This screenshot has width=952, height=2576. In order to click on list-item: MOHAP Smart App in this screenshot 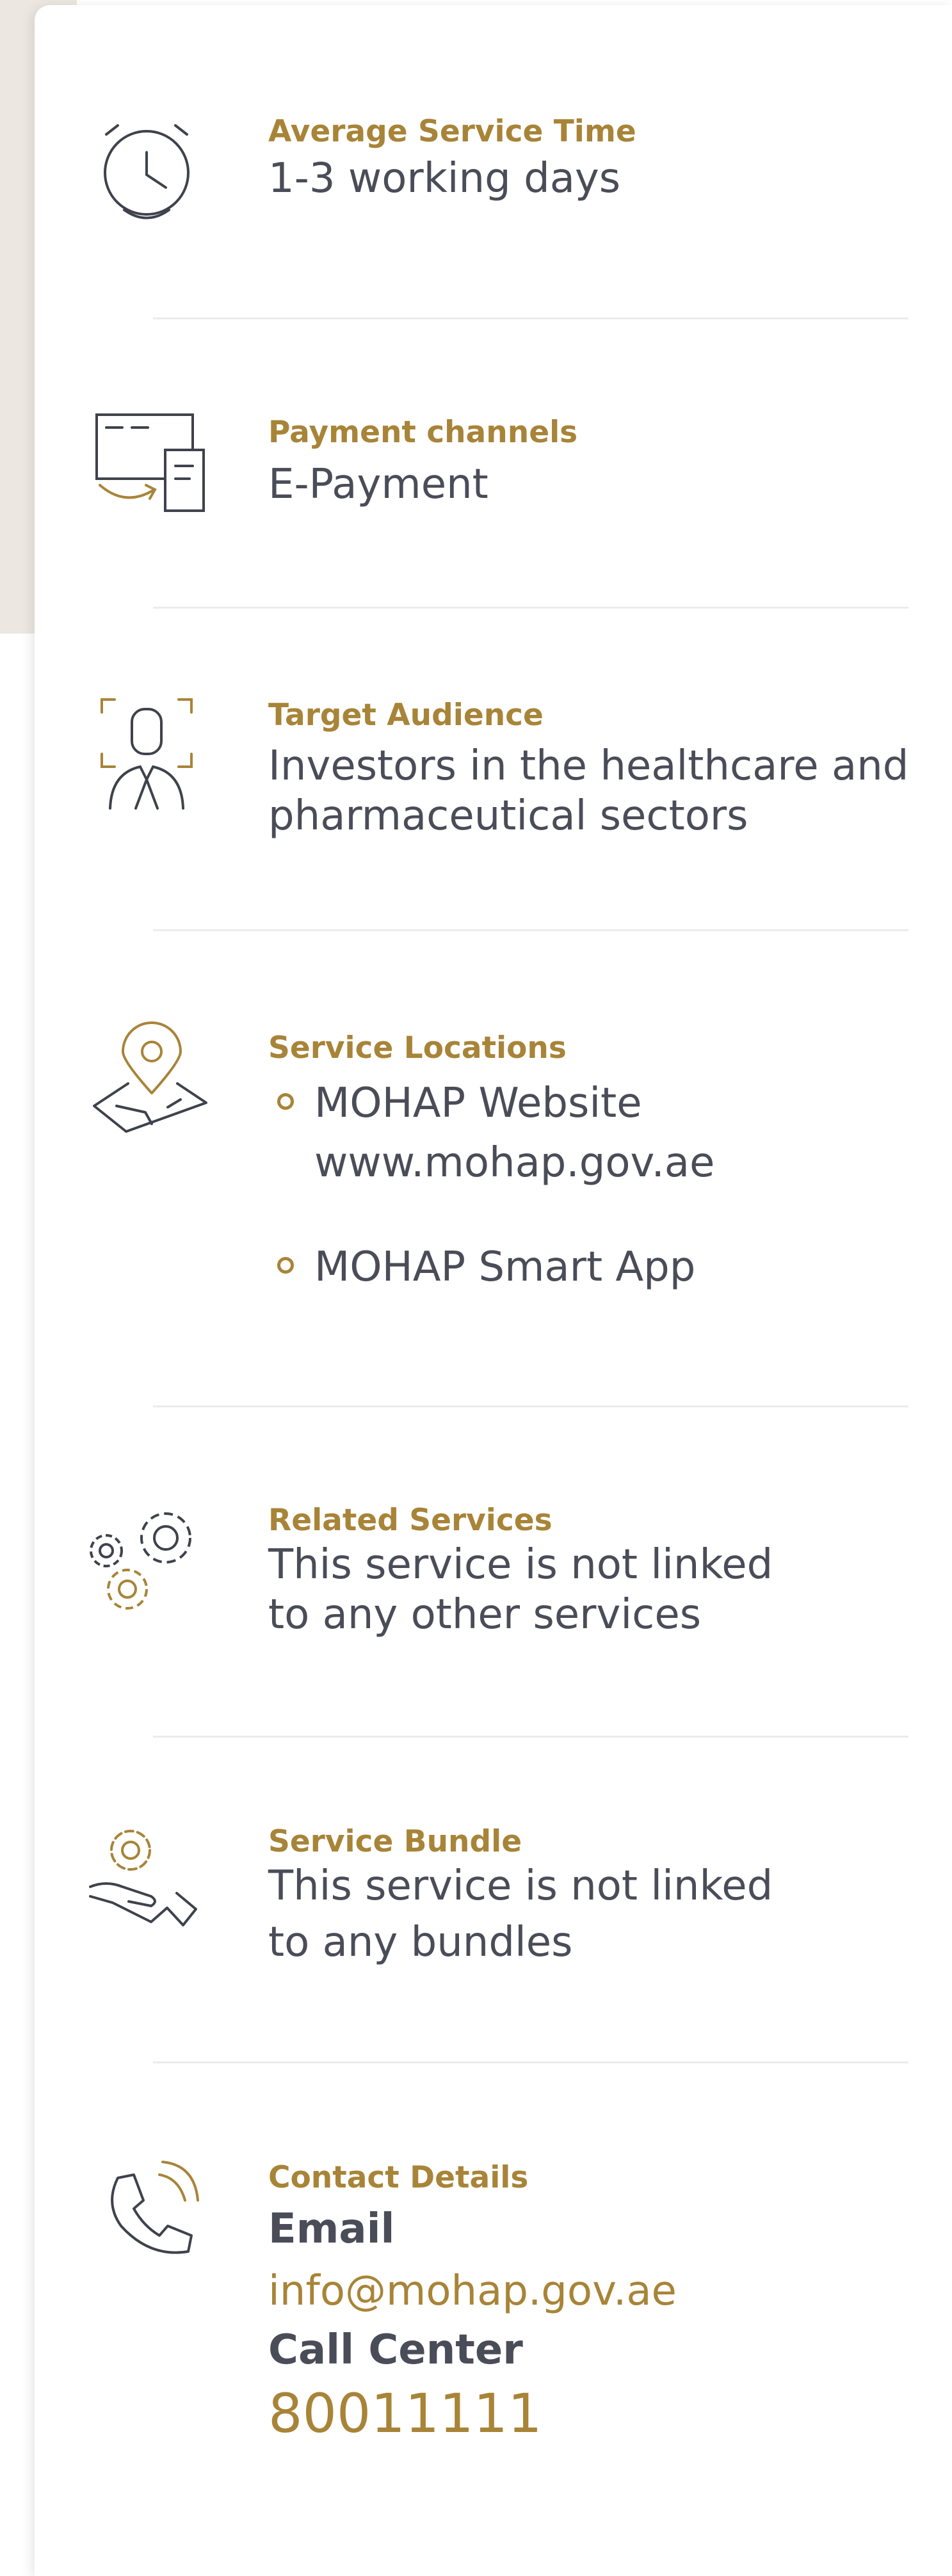, I will do `click(591, 1267)`.